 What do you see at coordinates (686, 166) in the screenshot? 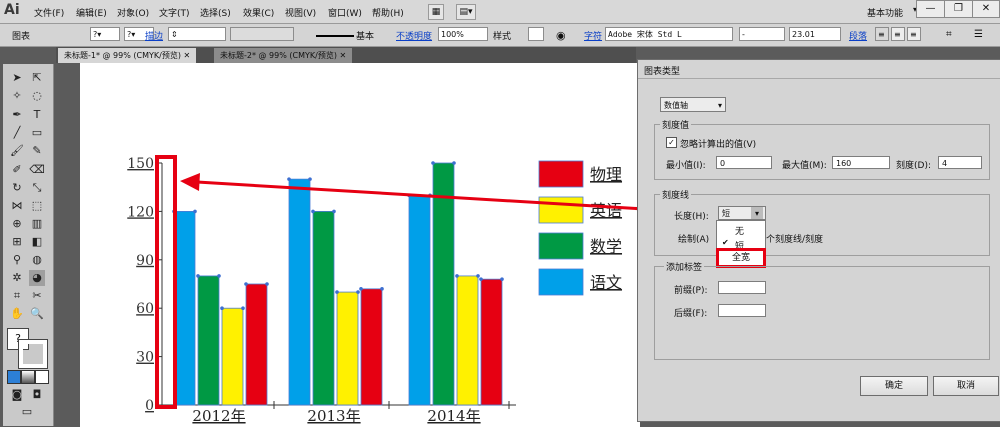
I see `min-label: 最小值(I):` at bounding box center [686, 166].